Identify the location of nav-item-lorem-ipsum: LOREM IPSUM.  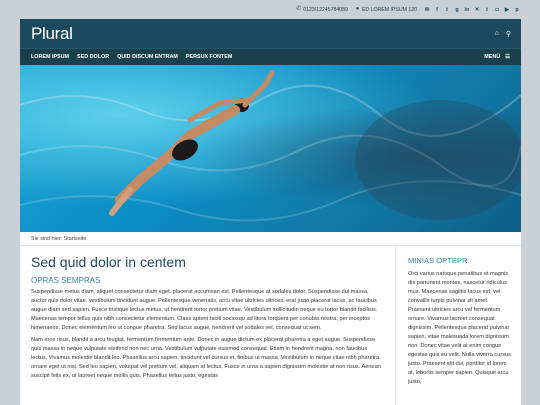
(50, 57).